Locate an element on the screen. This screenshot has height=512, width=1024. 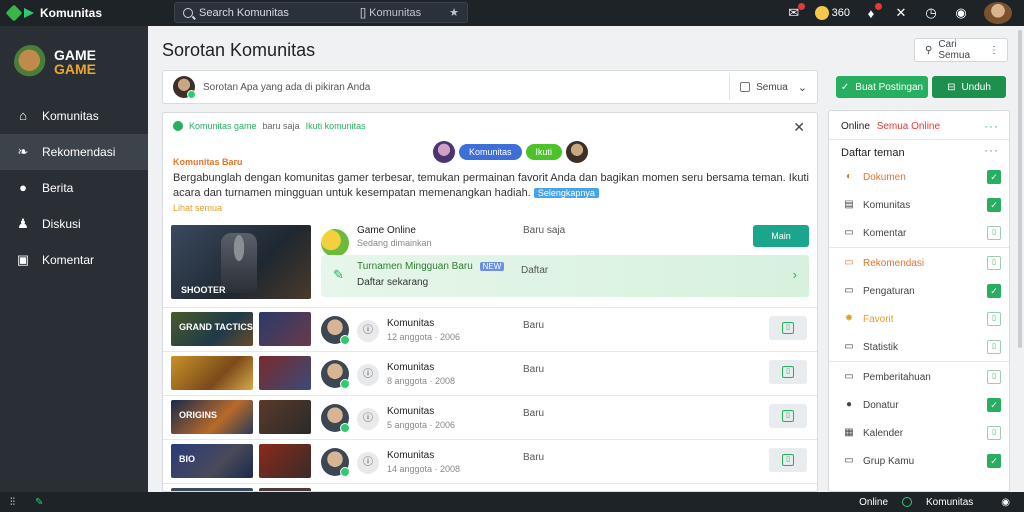
create-post-button: ✓ Buat Postingan is located at coordinates (882, 87).